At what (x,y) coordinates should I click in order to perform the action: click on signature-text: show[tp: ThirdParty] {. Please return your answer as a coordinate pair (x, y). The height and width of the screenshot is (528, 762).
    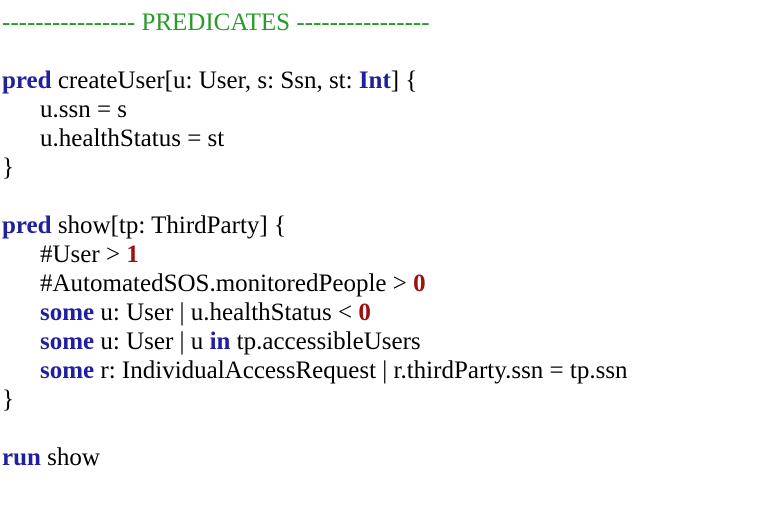
    Looking at the image, I should click on (168, 225).